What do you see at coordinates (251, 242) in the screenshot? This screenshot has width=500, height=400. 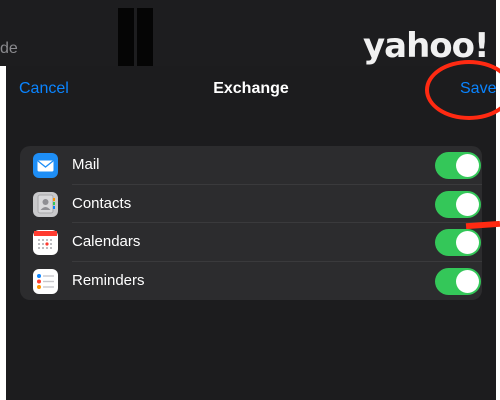 I see `list-item-calendars: Calendars` at bounding box center [251, 242].